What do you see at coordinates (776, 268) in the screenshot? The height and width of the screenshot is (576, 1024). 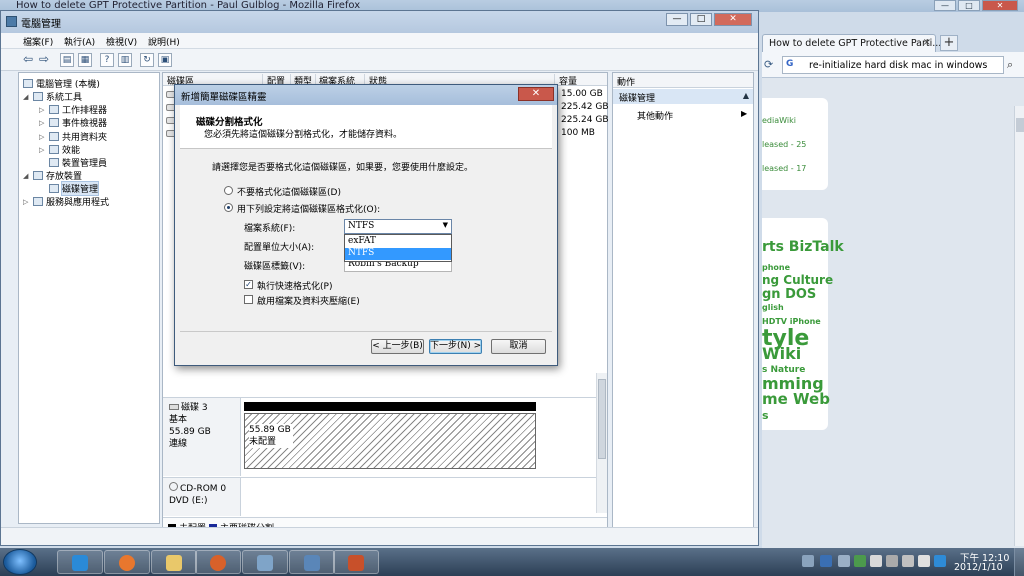 I see `tag-link: phone` at bounding box center [776, 268].